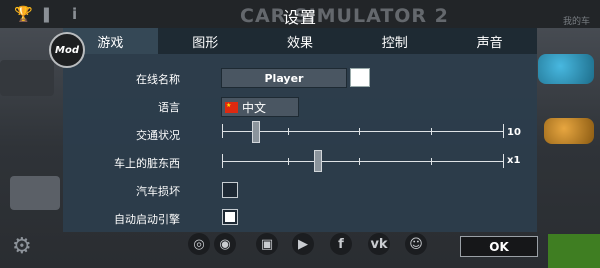 Image resolution: width=600 pixels, height=268 pixels. I want to click on instagram-icon: ◎, so click(199, 244).